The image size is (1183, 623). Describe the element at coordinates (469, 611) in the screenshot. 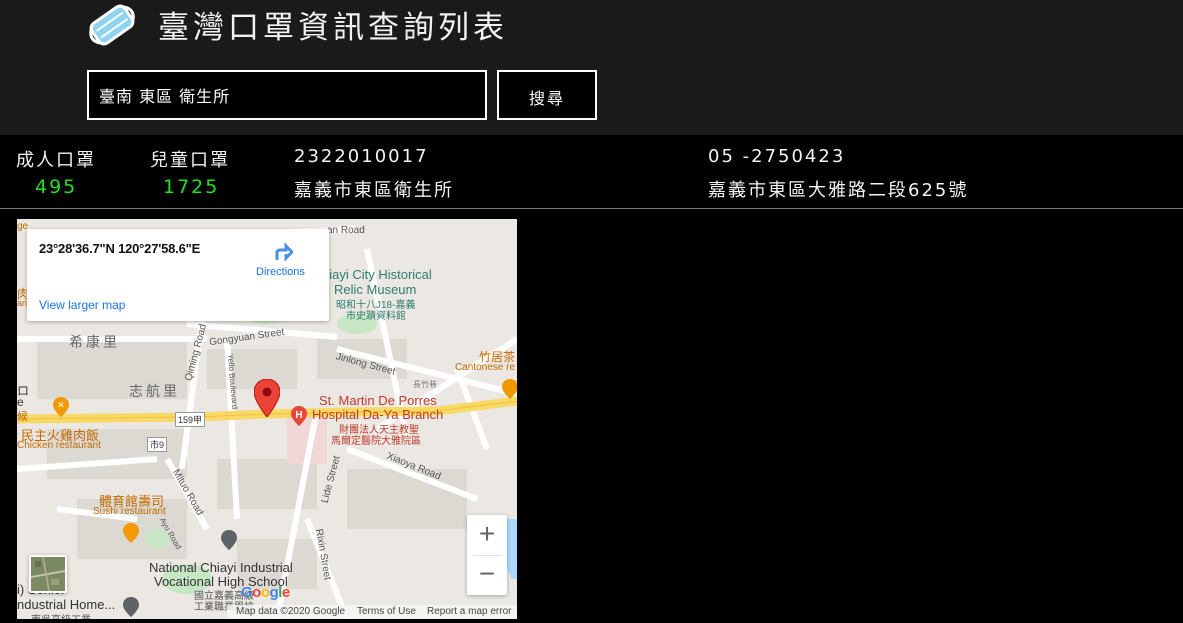

I see `report-map-error-link: Report a map error` at that location.